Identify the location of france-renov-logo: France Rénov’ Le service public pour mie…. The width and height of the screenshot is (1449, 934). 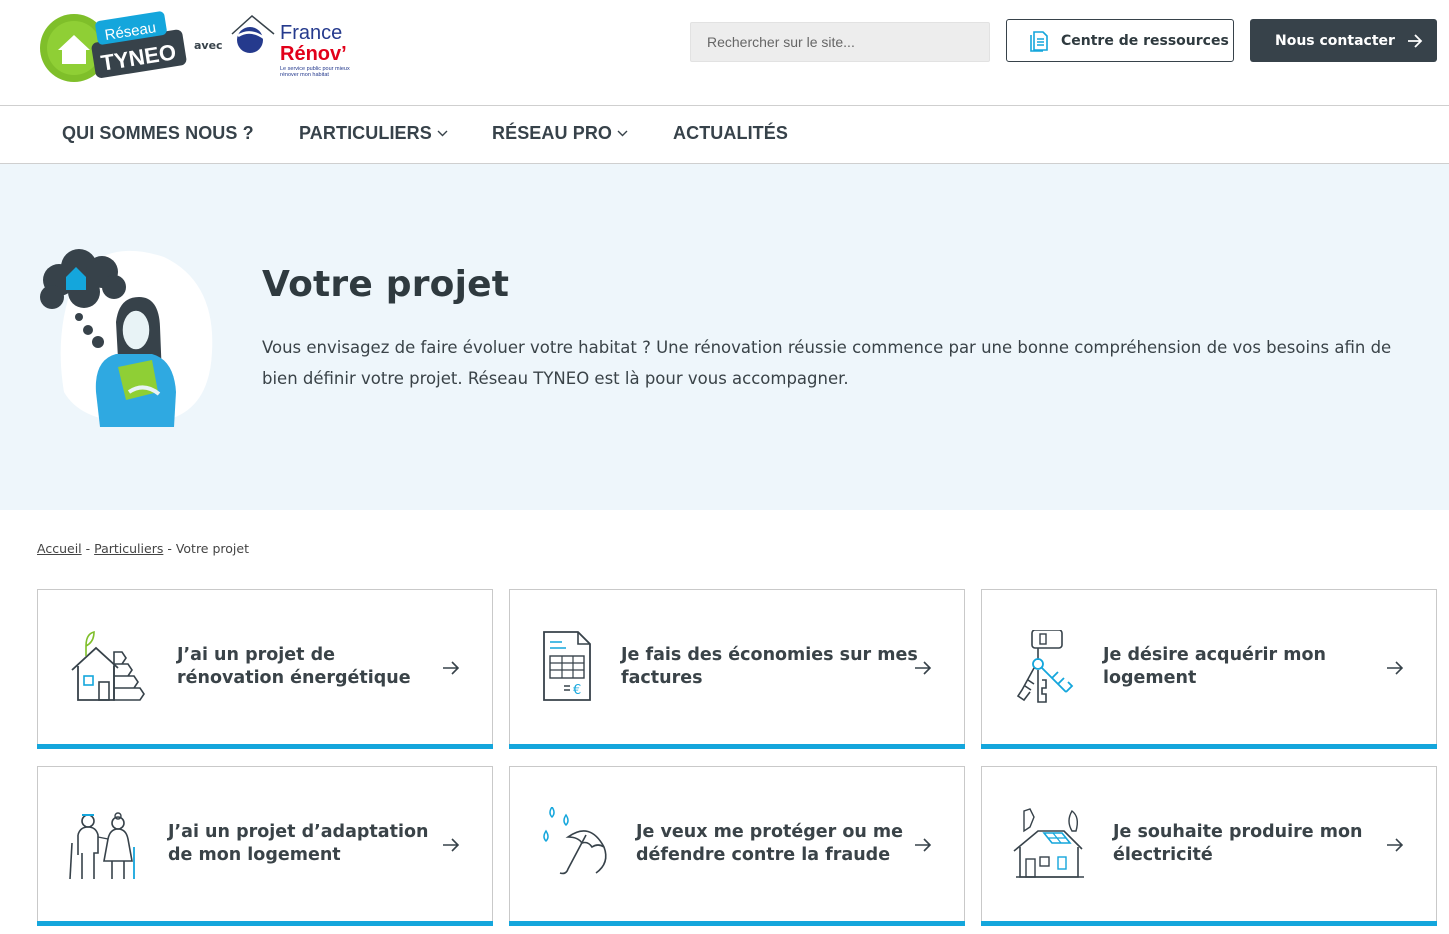
(295, 46).